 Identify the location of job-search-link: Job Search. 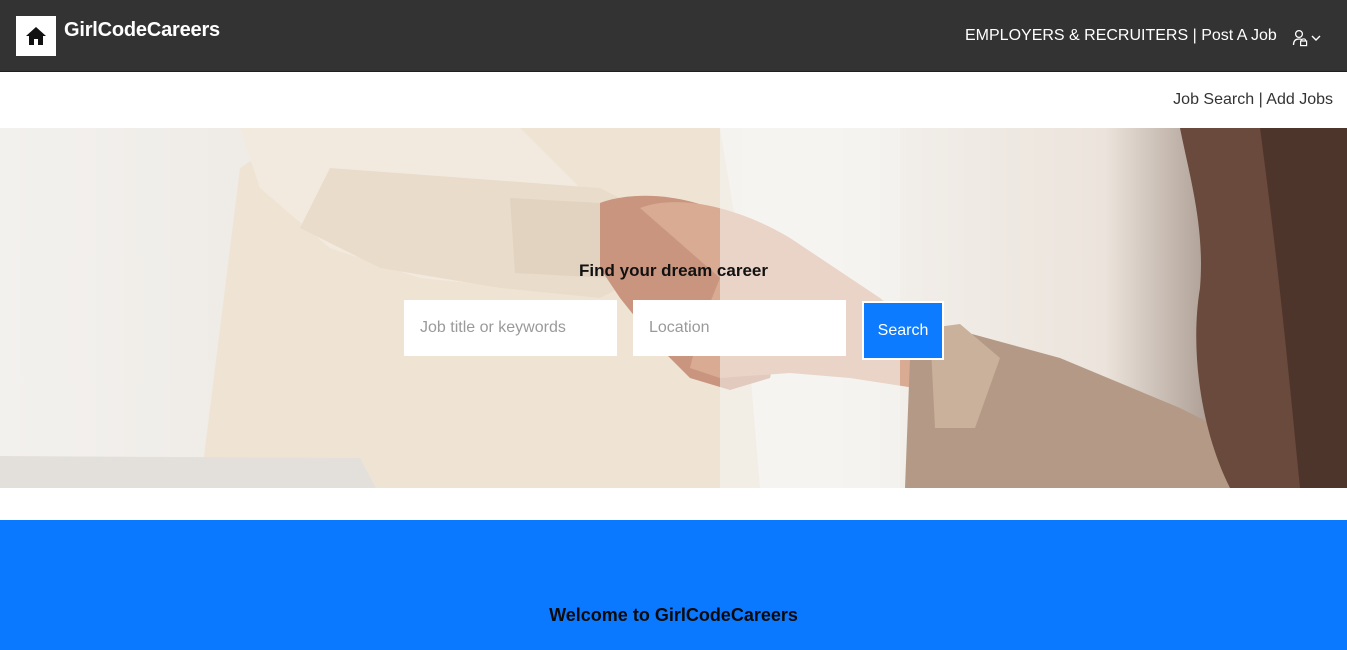
(1213, 99).